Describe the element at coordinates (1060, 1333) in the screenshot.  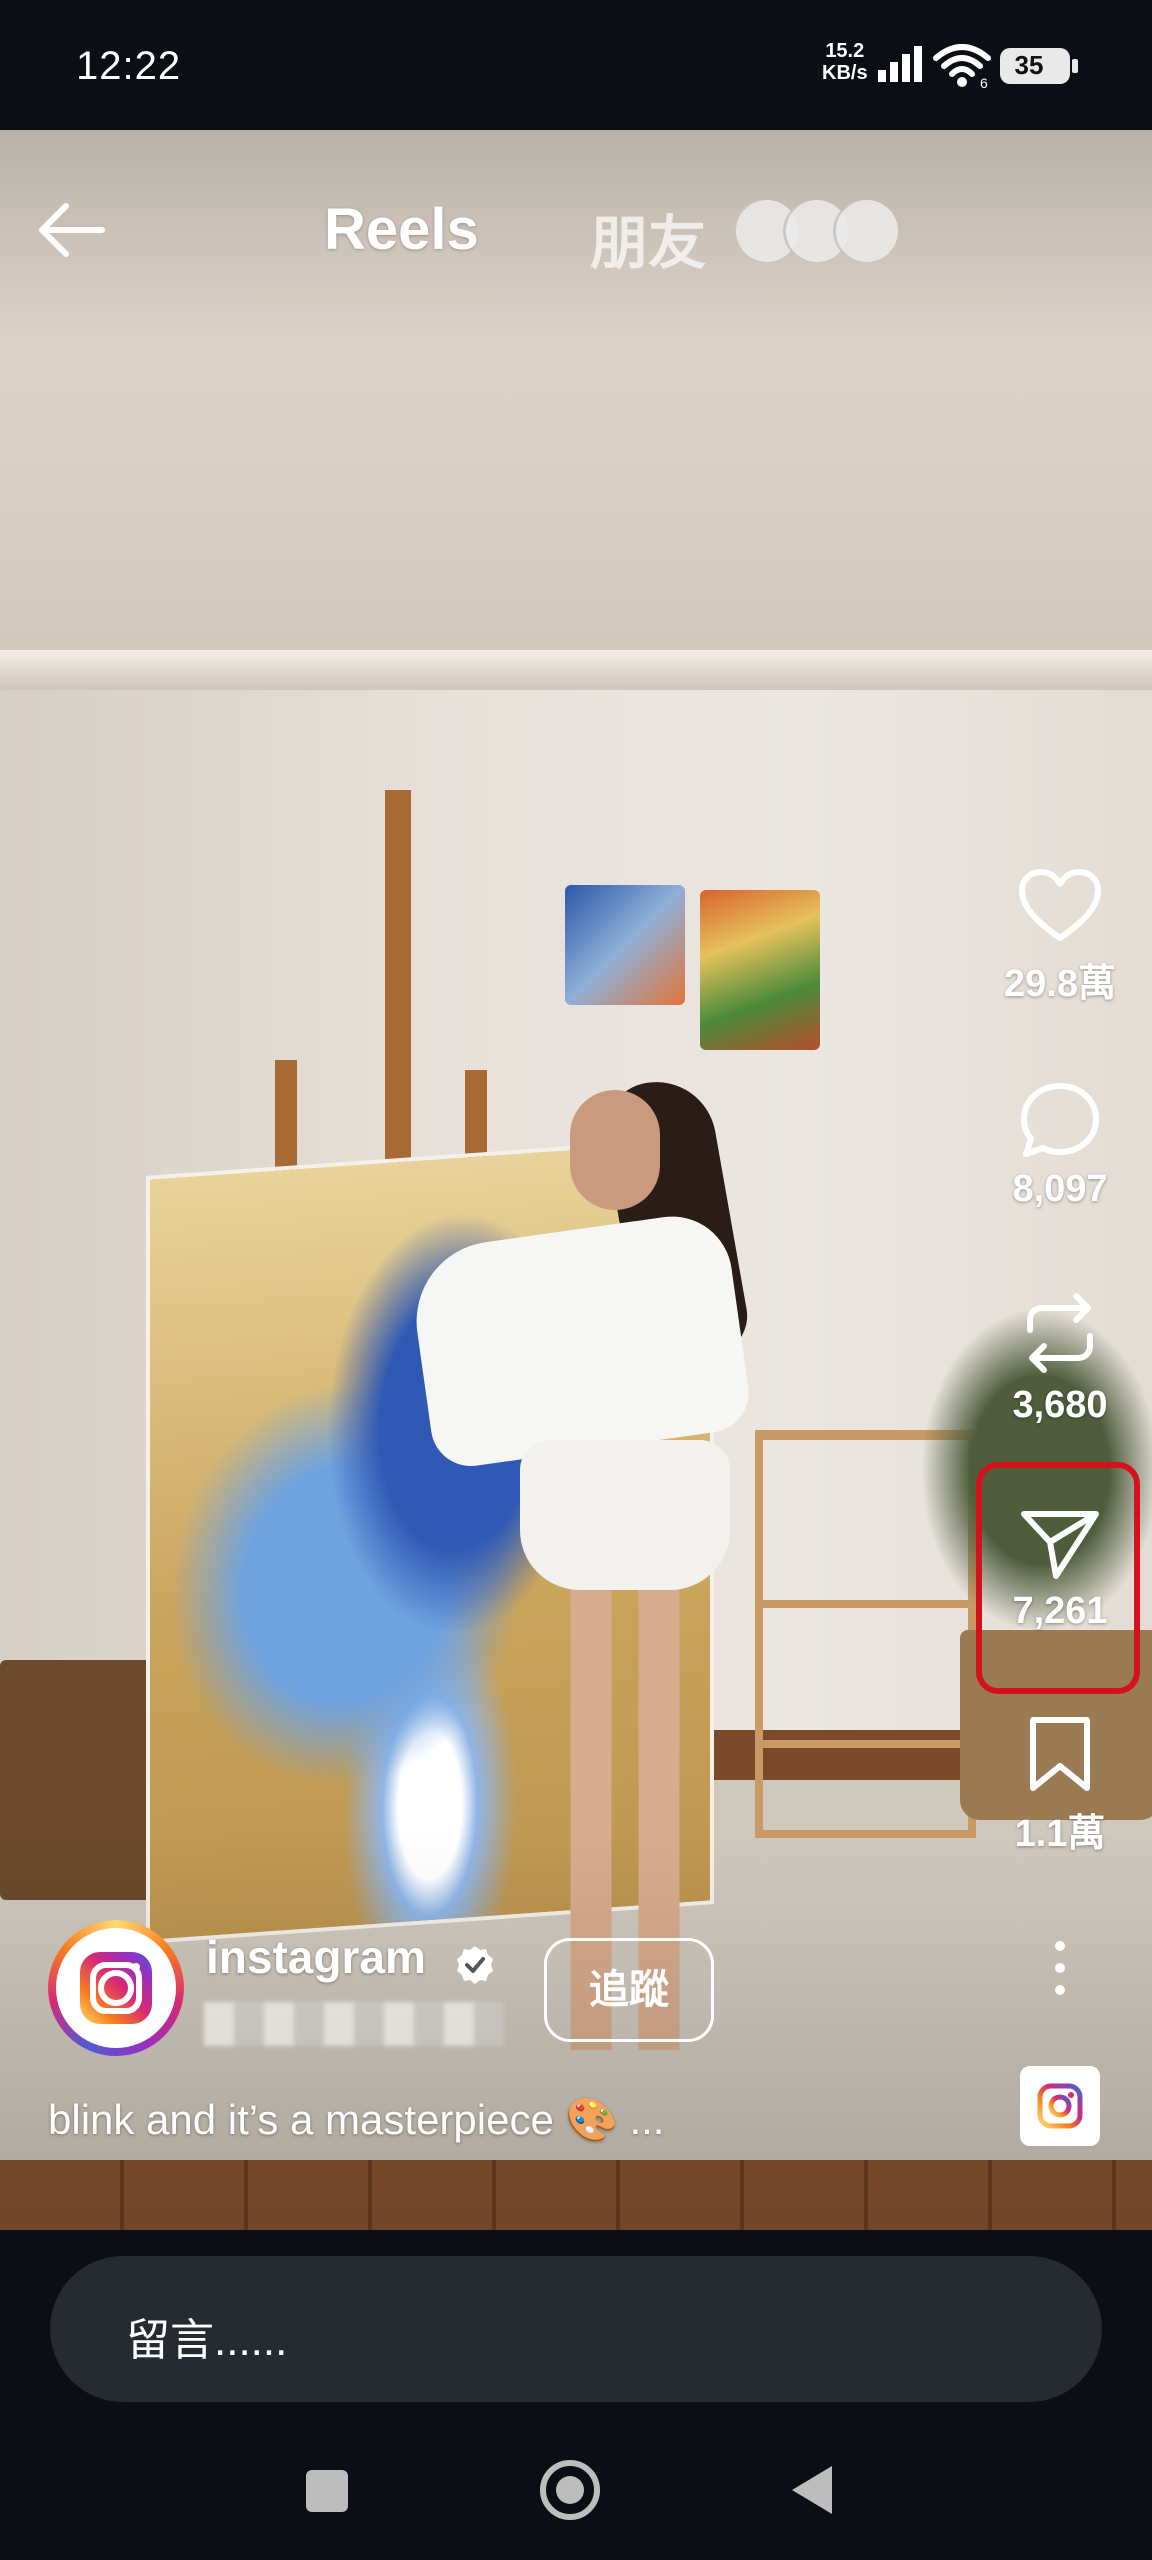
I see `repost-icon` at that location.